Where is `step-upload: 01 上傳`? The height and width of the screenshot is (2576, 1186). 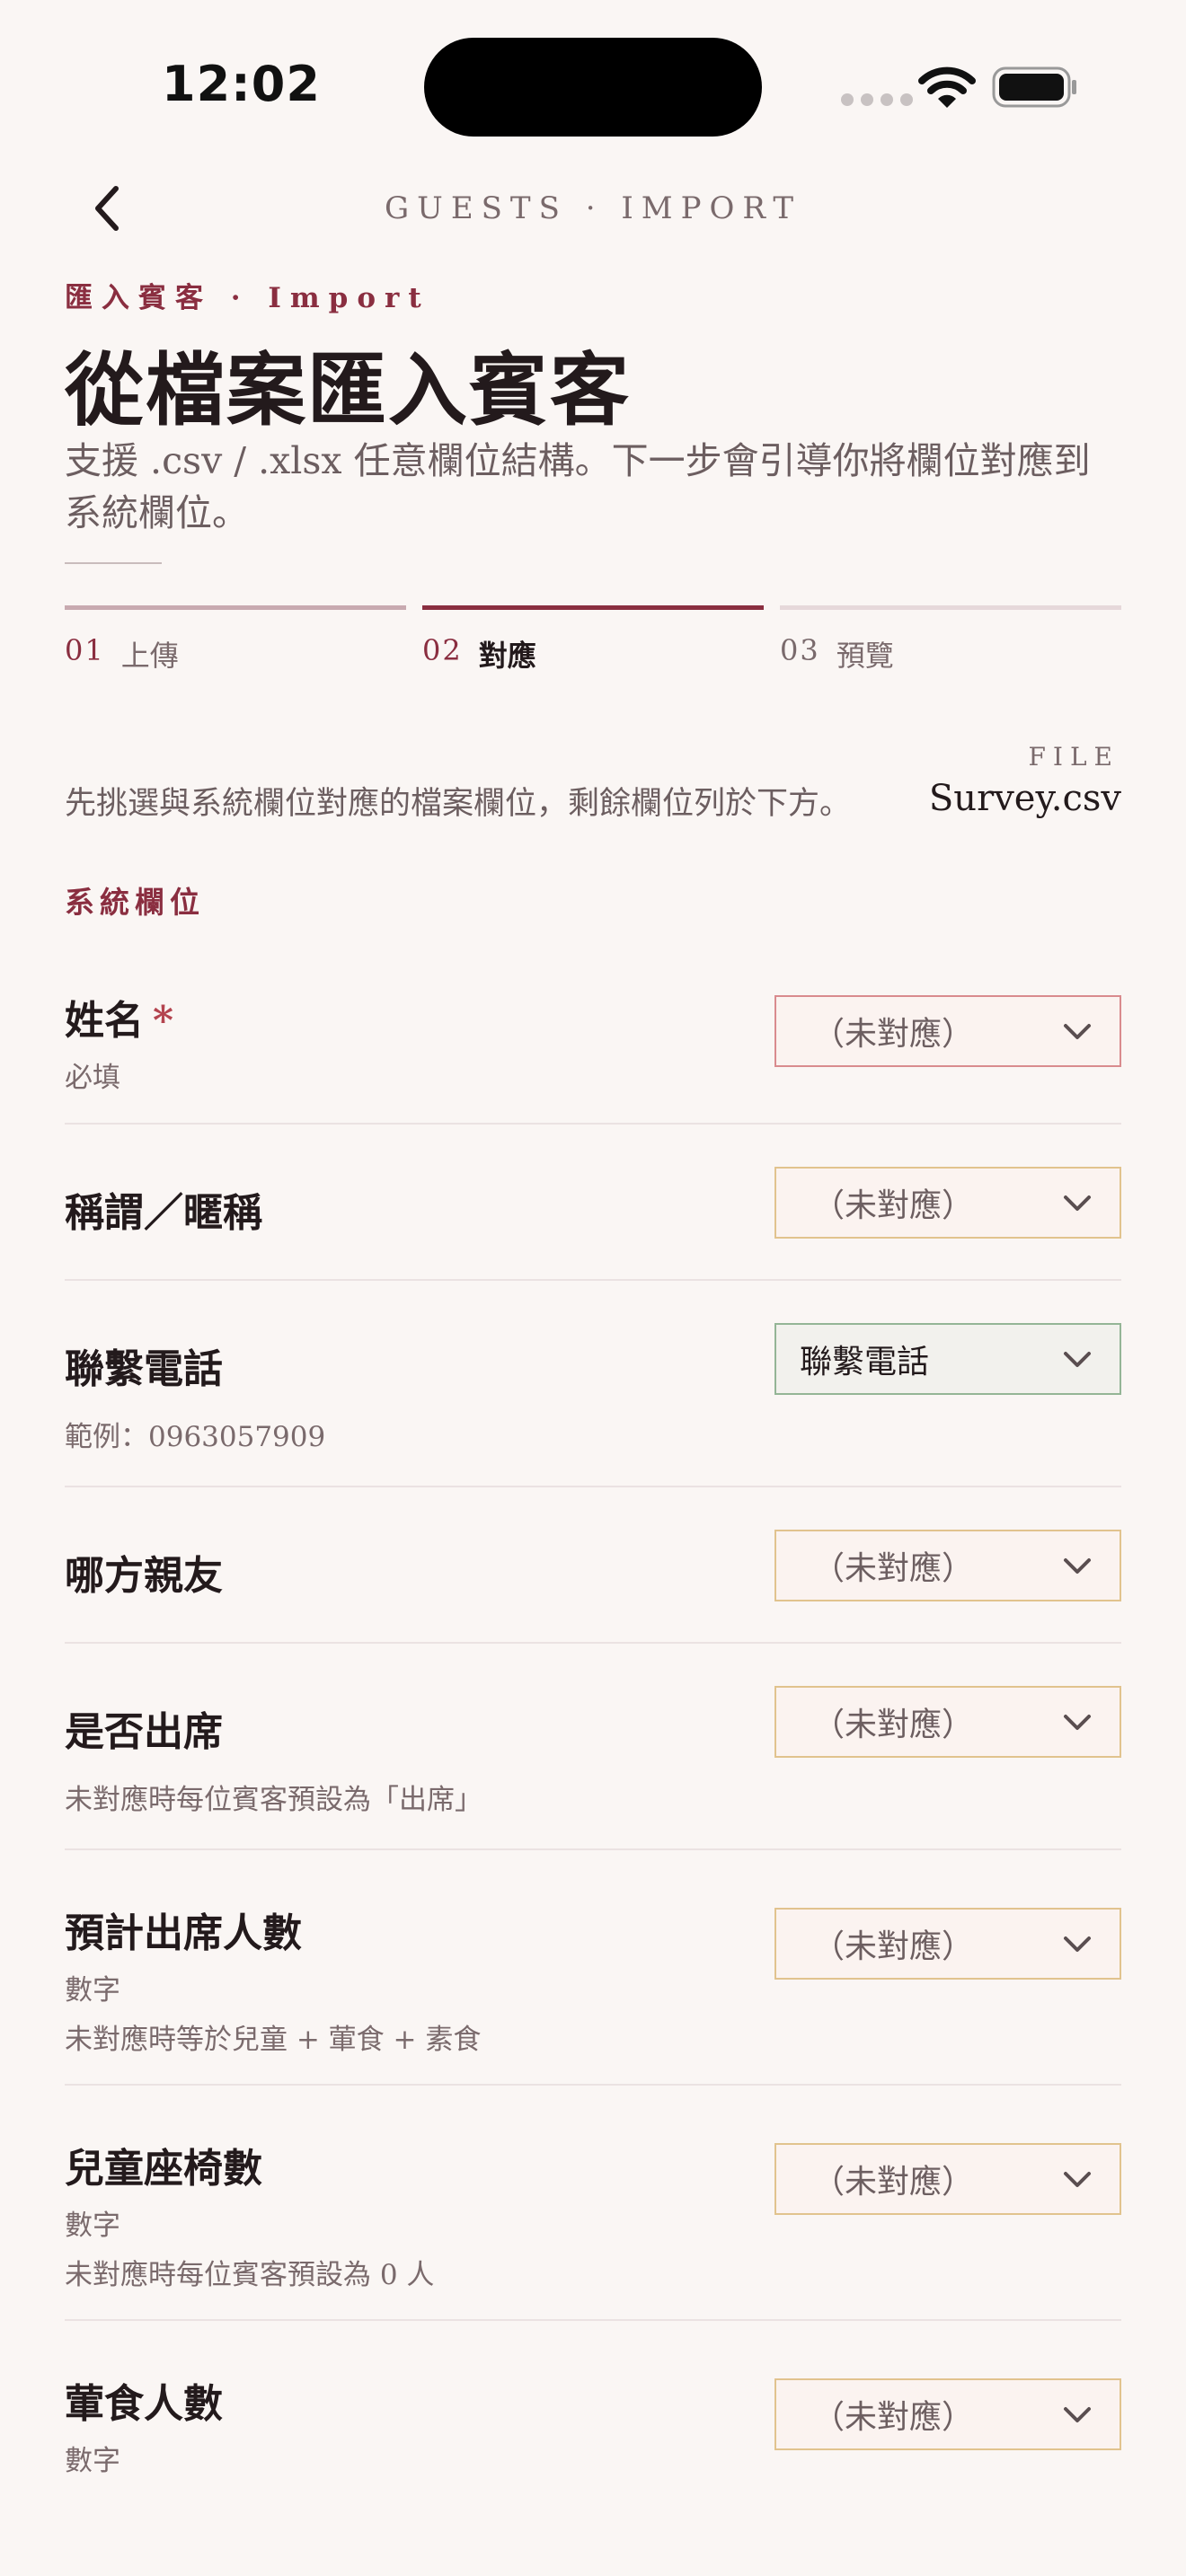 step-upload: 01 上傳 is located at coordinates (235, 640).